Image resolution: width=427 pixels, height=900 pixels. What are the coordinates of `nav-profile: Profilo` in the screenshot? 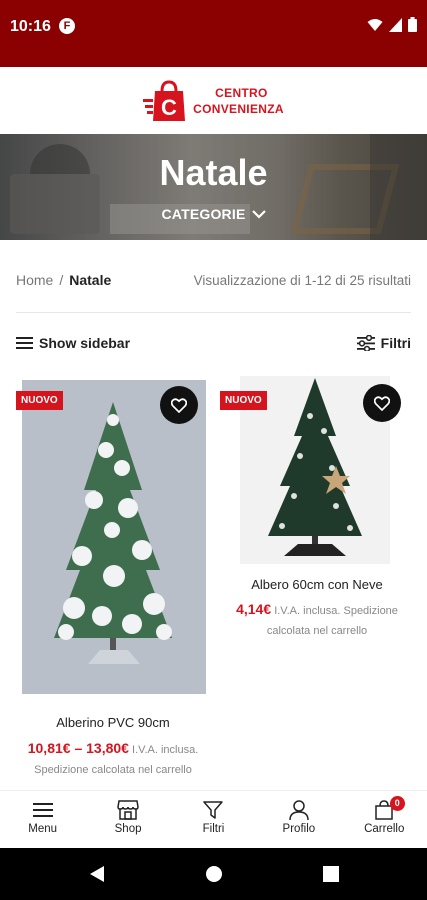 It's located at (298, 819).